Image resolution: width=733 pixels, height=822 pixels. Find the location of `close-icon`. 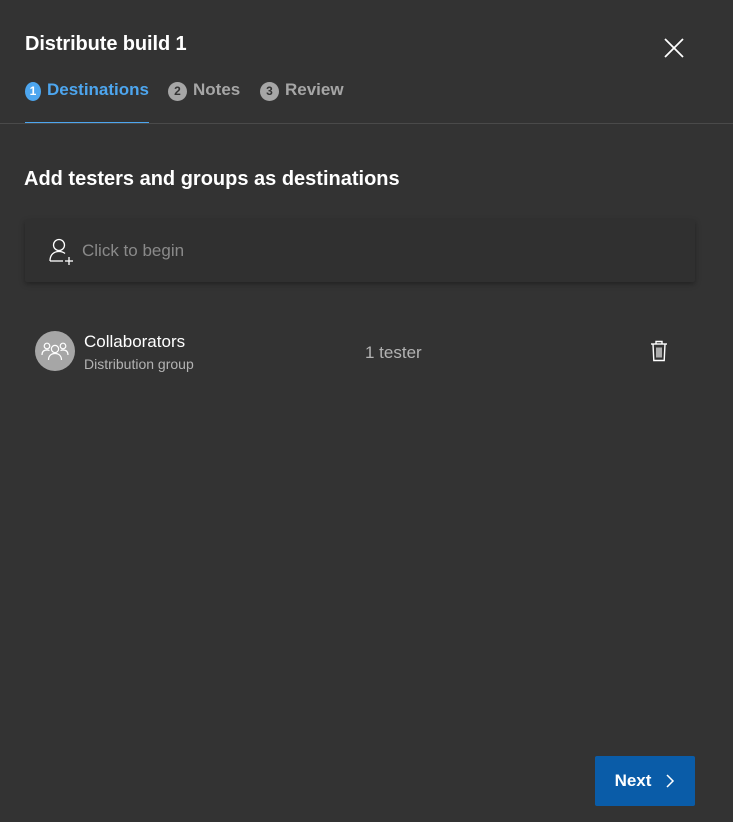

close-icon is located at coordinates (674, 48).